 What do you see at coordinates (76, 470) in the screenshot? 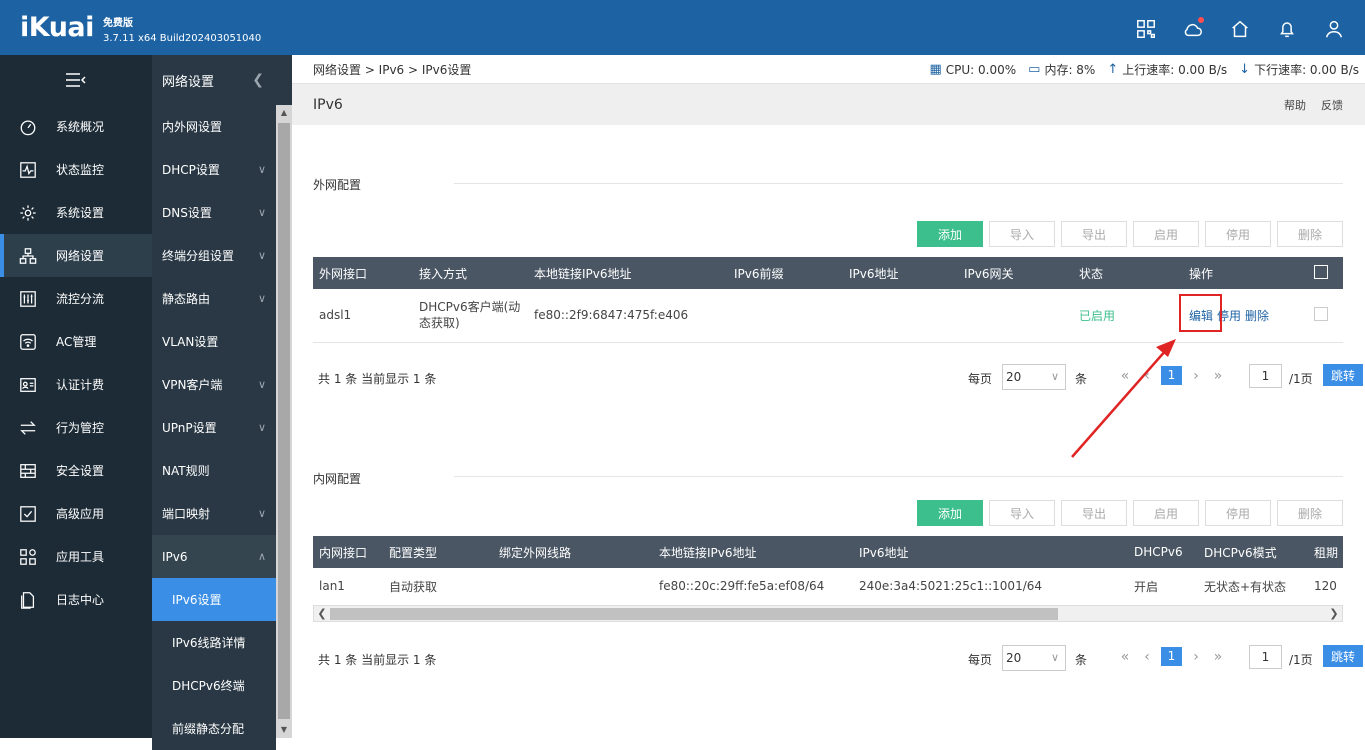
I see `sidebar-item-security: 安全设置` at bounding box center [76, 470].